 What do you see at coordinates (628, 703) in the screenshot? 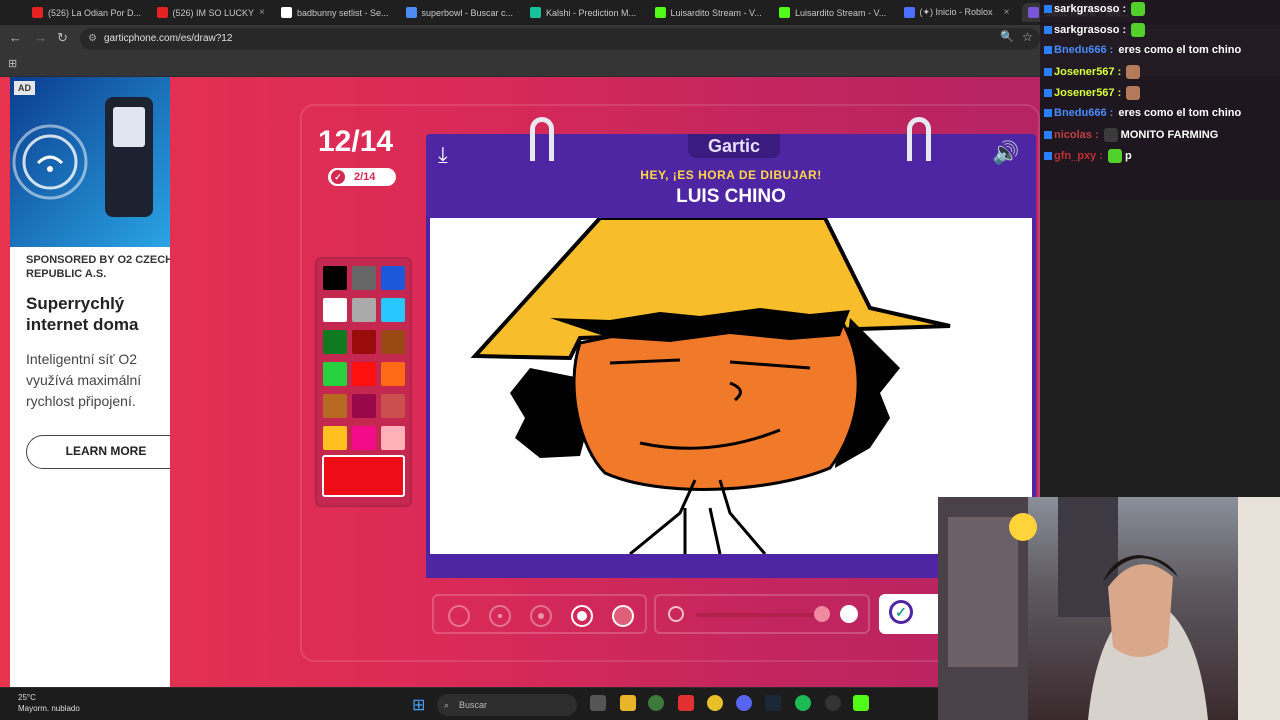
I see `file-explorer-icon` at bounding box center [628, 703].